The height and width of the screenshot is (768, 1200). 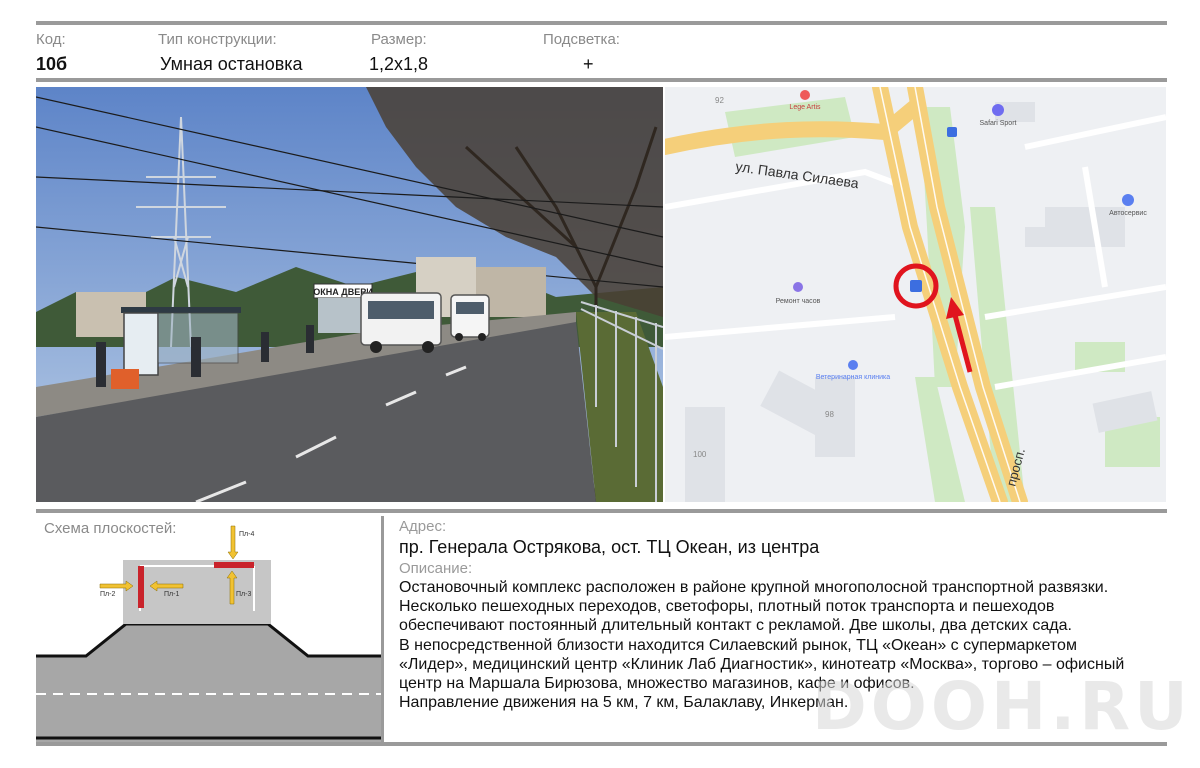 What do you see at coordinates (1128, 213) in the screenshot?
I see `poi-label: Автосервис` at bounding box center [1128, 213].